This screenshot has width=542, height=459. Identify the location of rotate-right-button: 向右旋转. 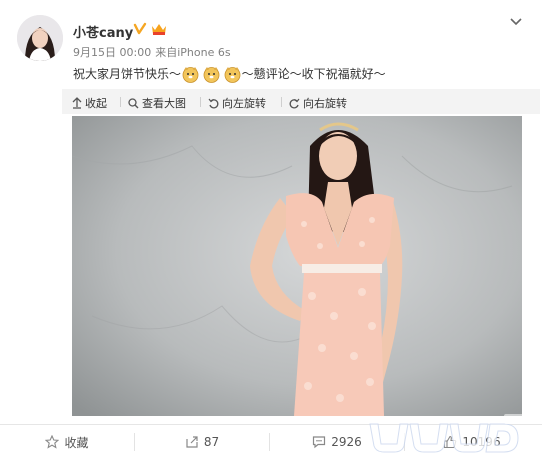
(318, 103).